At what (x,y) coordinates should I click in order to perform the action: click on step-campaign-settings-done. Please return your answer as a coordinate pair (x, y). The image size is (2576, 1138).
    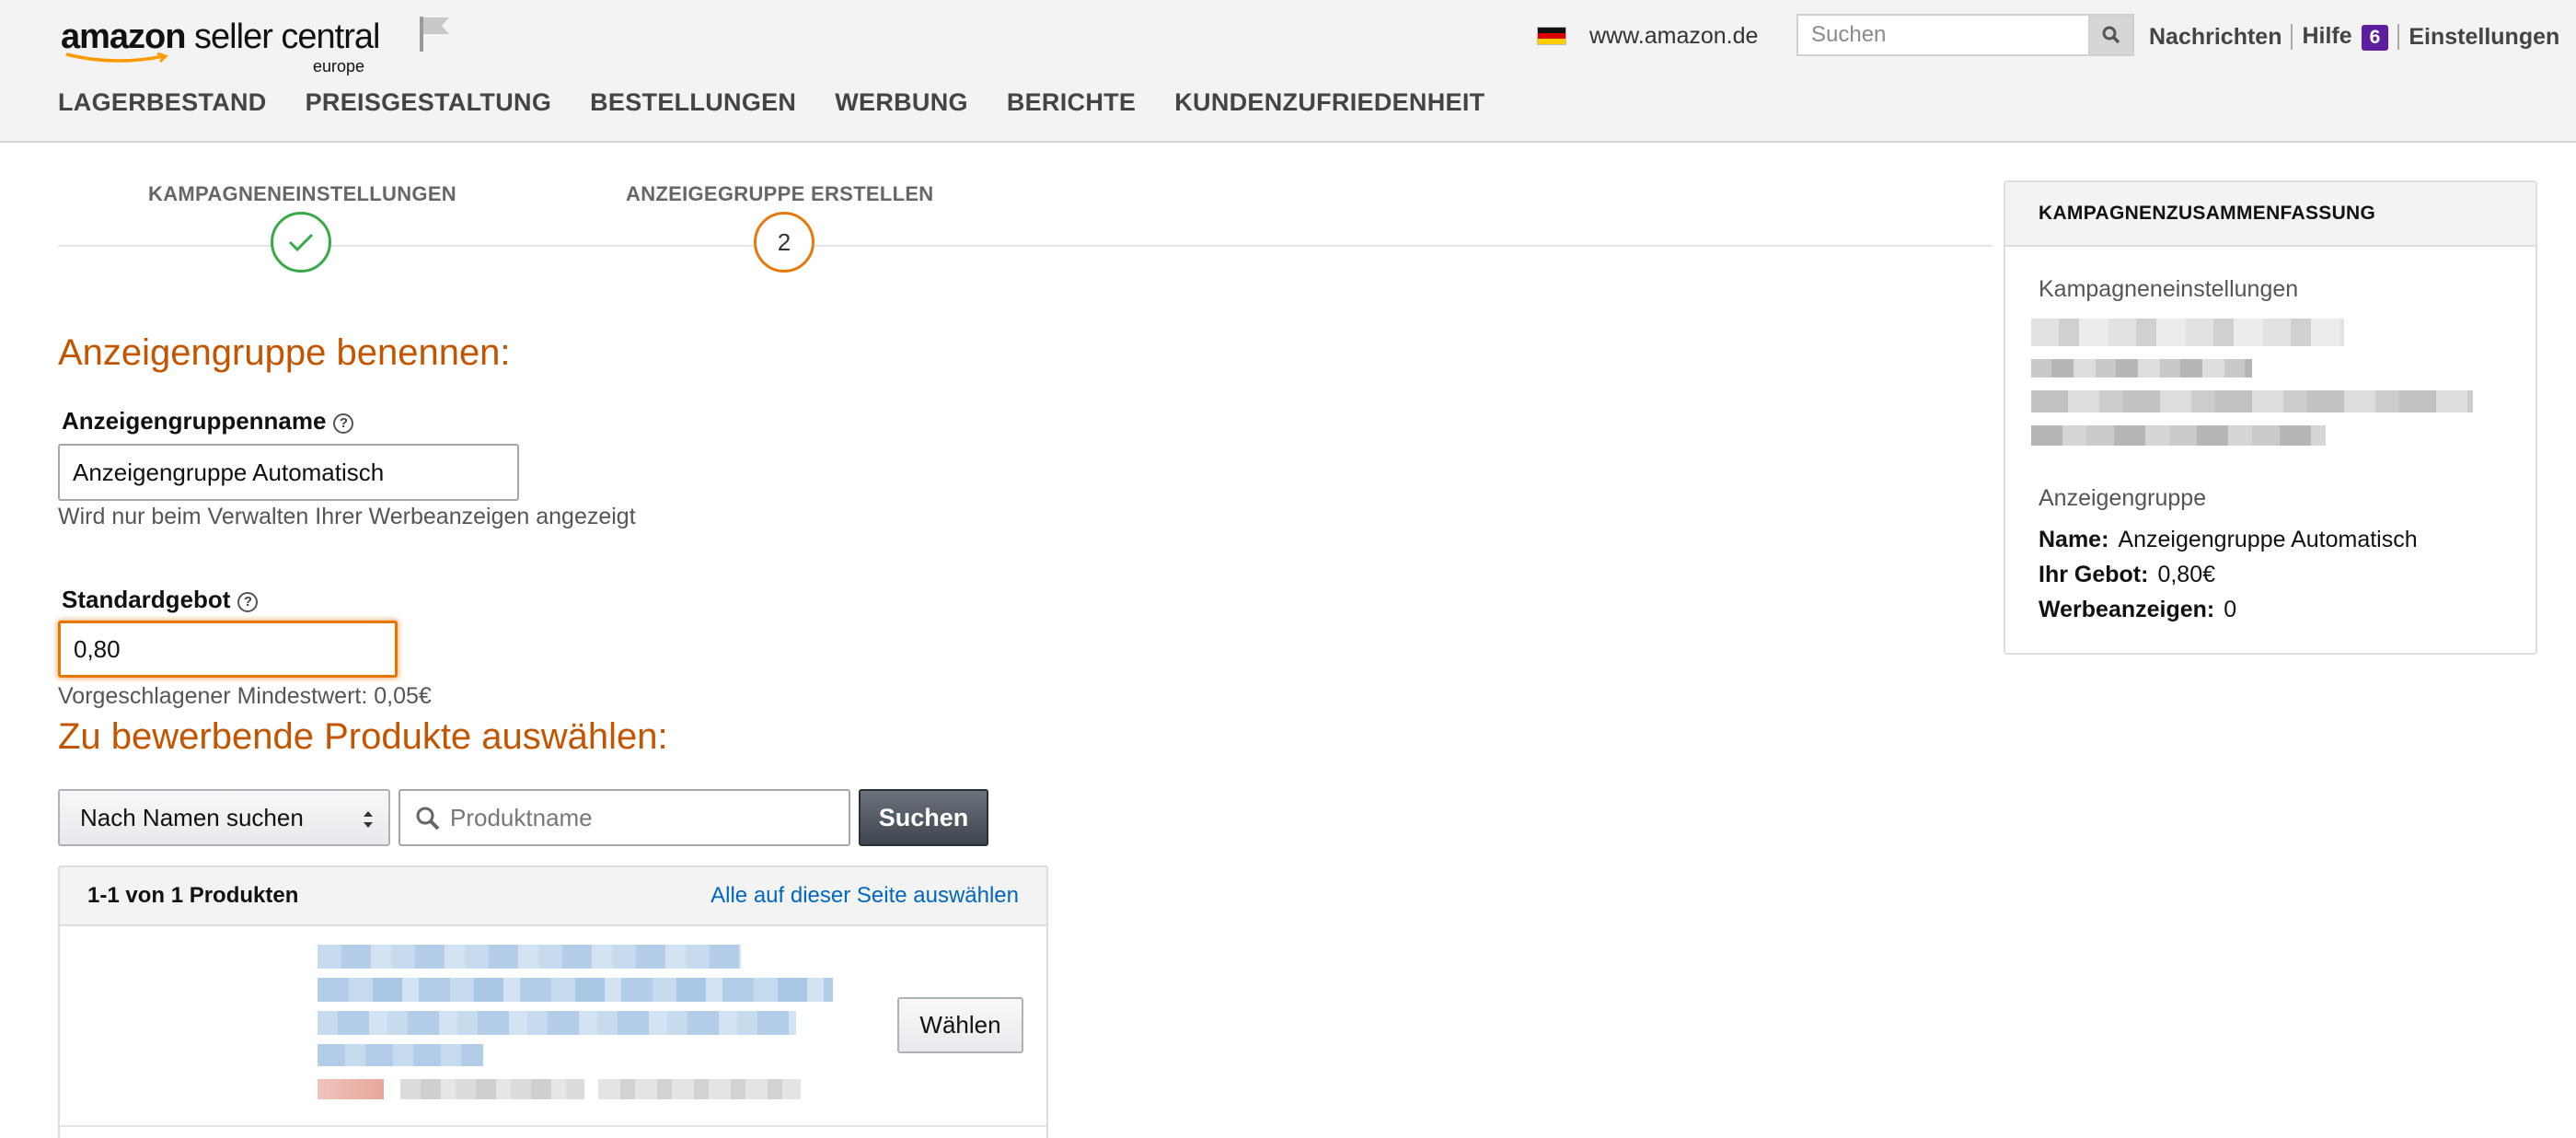
    Looking at the image, I should click on (301, 242).